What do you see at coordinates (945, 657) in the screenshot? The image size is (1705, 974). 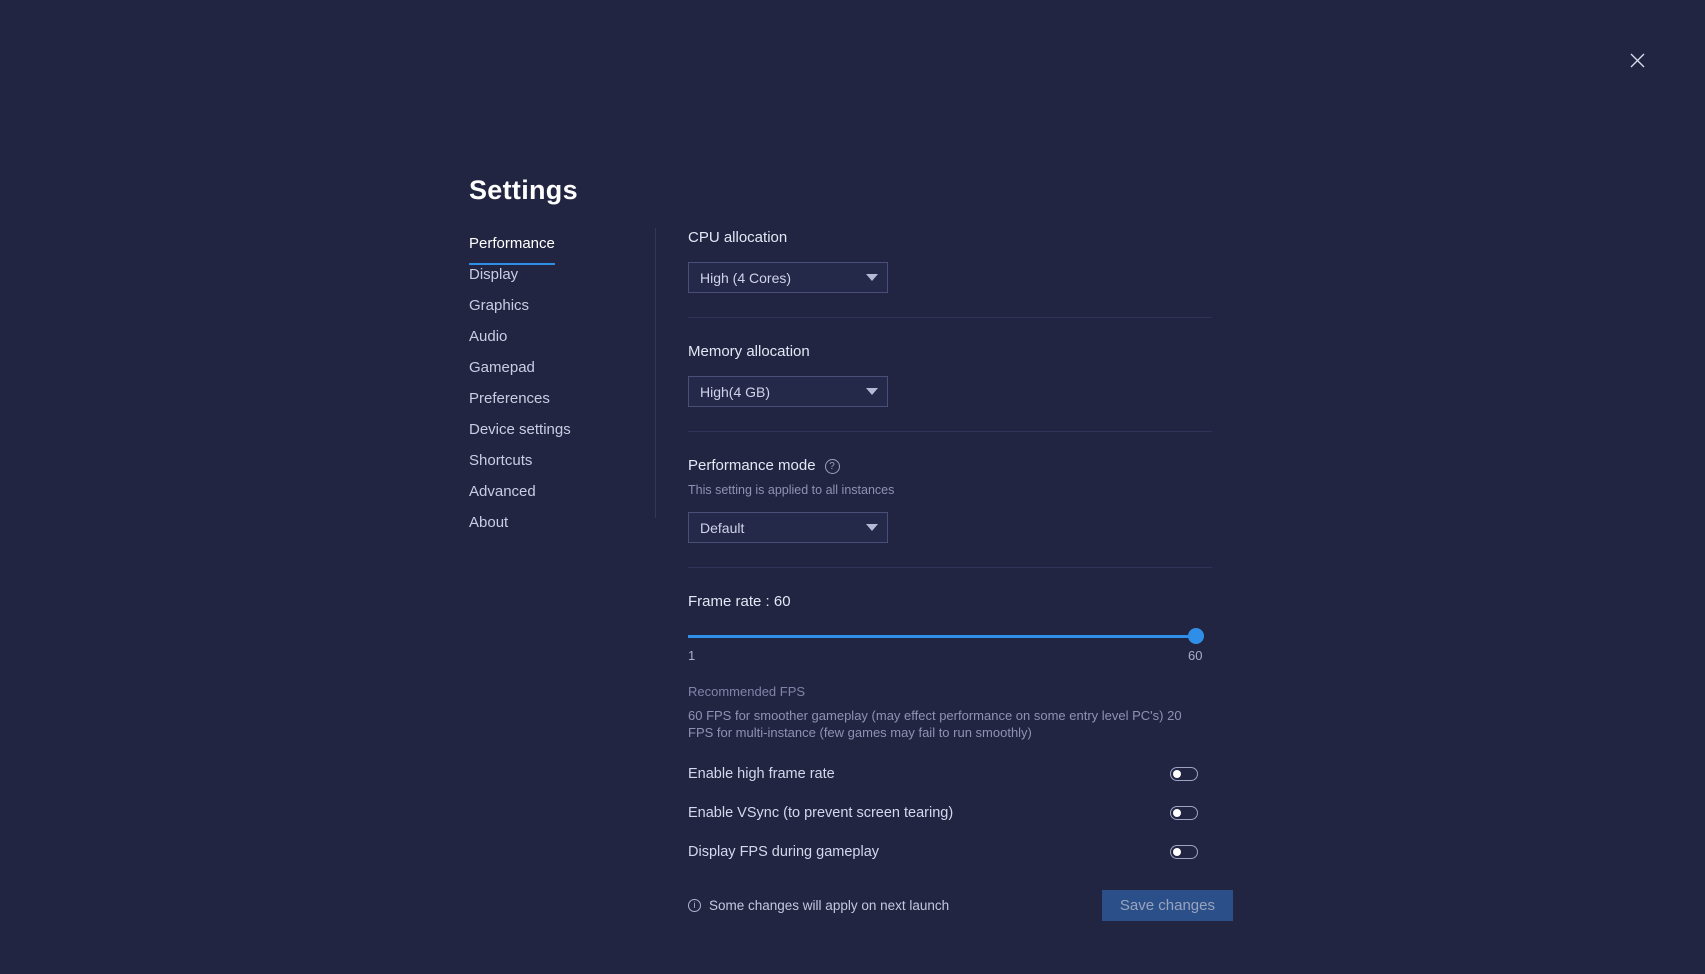 I see `slider-scale: 1 60` at bounding box center [945, 657].